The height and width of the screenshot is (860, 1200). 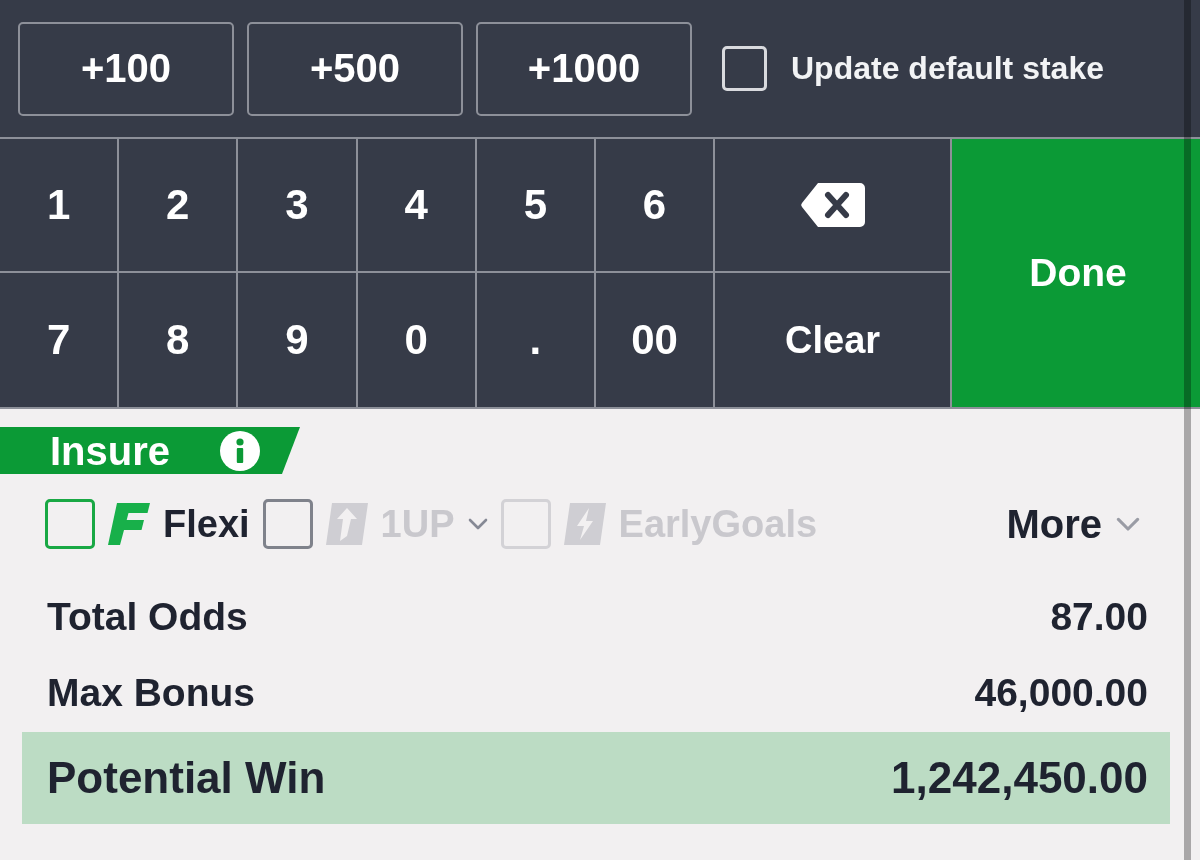 I want to click on keypad-key: 6, so click(x=655, y=206).